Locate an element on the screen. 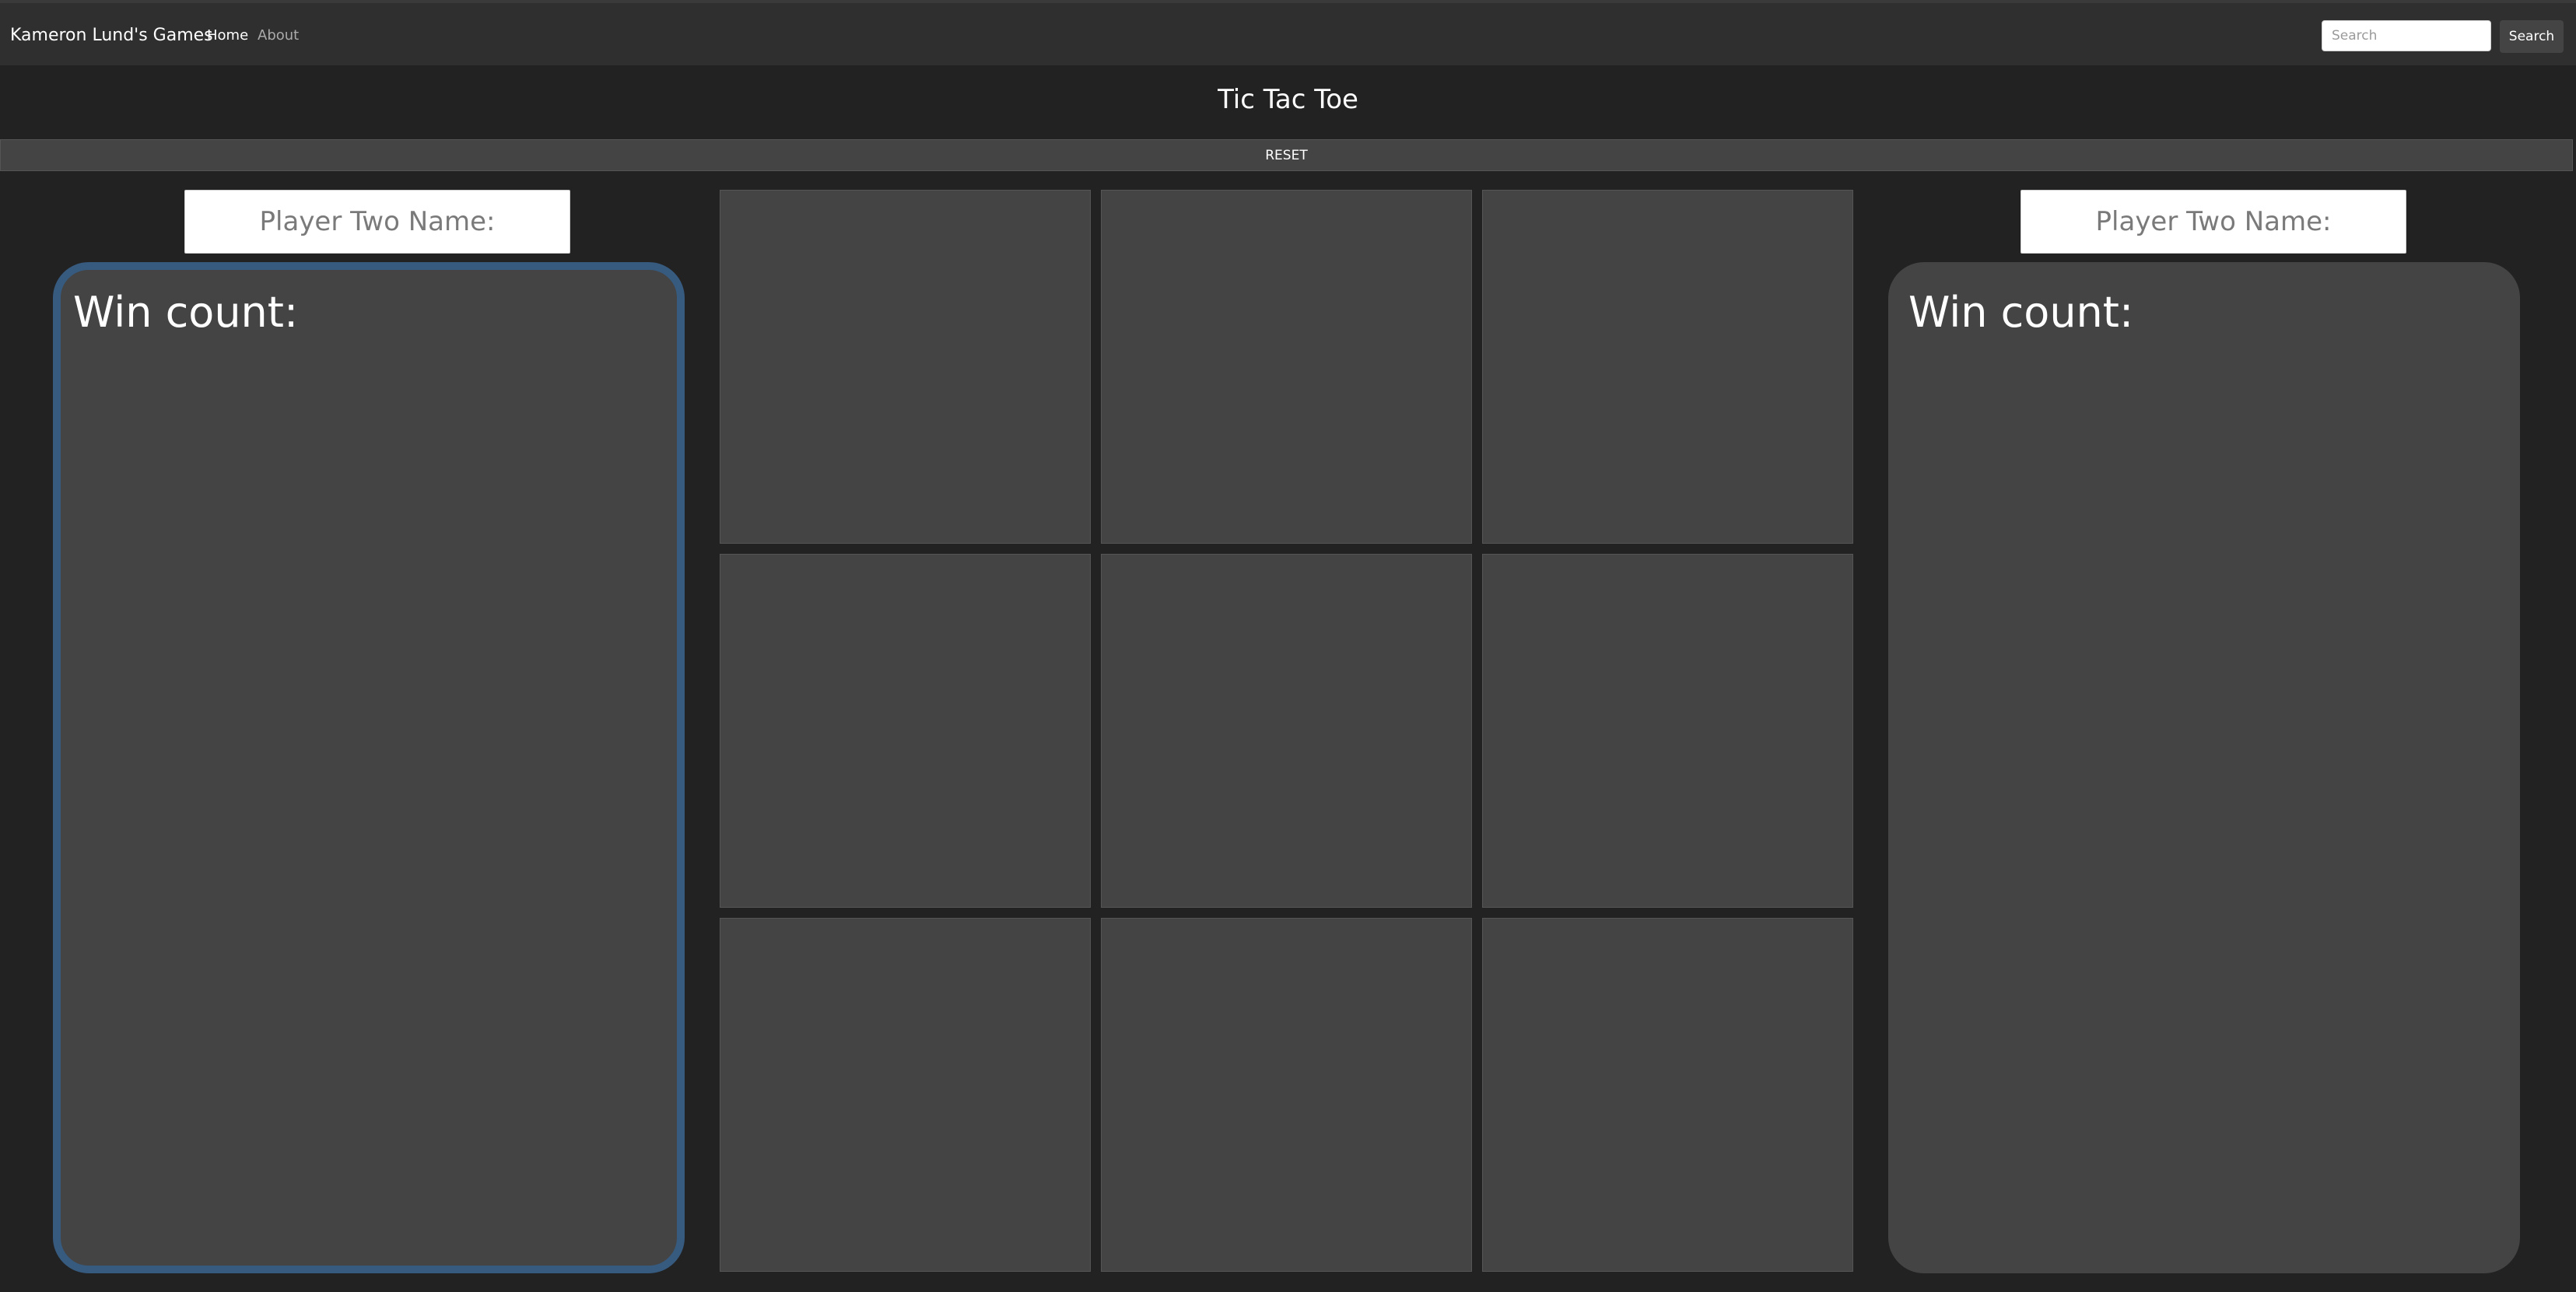 The height and width of the screenshot is (1292, 2576). reset-button: RESET is located at coordinates (1286, 155).